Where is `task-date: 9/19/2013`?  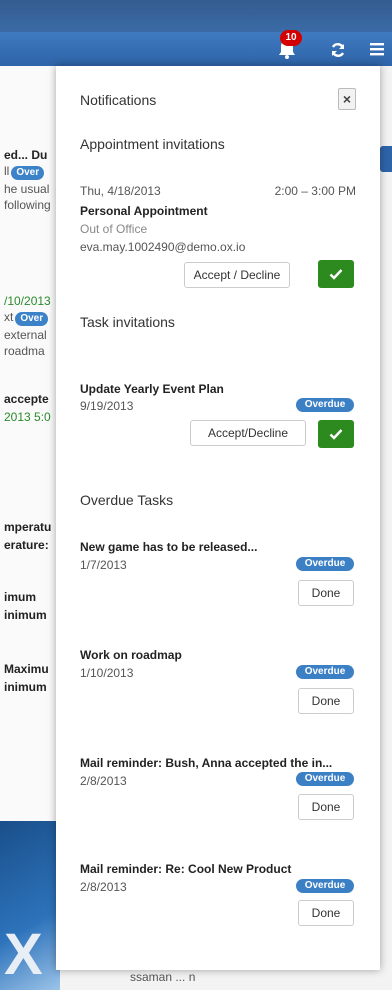 task-date: 9/19/2013 is located at coordinates (107, 406).